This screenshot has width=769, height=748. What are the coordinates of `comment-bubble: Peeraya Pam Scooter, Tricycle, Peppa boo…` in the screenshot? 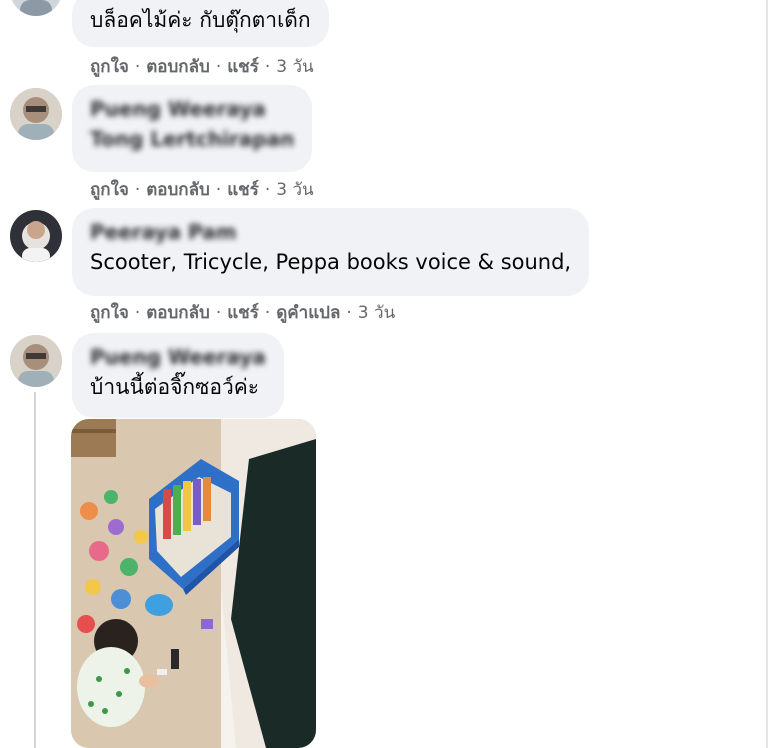 It's located at (331, 252).